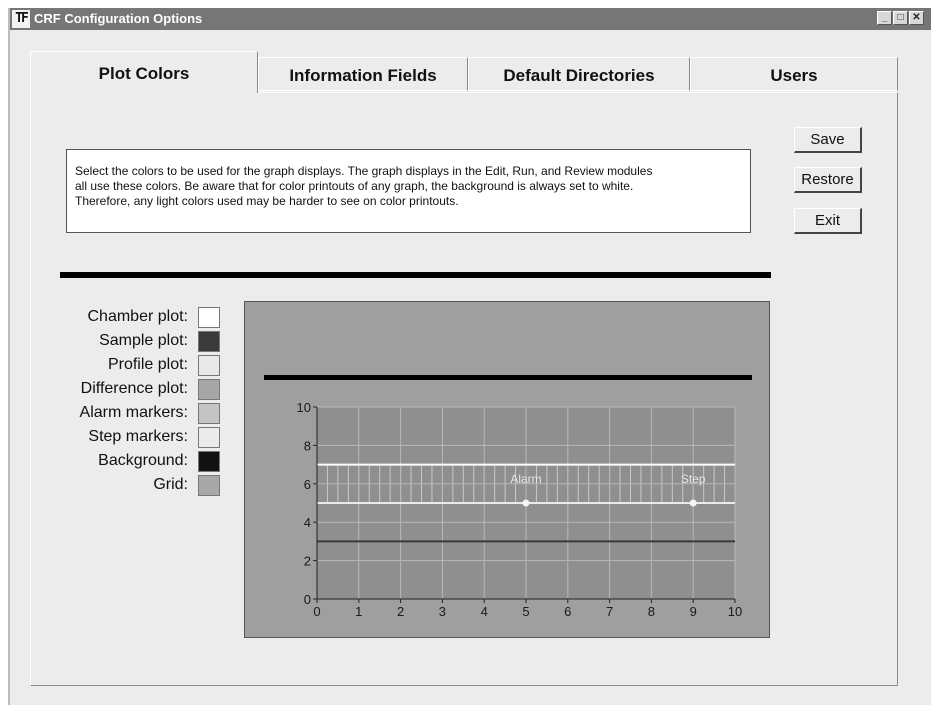 The image size is (931, 705). I want to click on color-row-profile-plot: Profile plot:, so click(140, 366).